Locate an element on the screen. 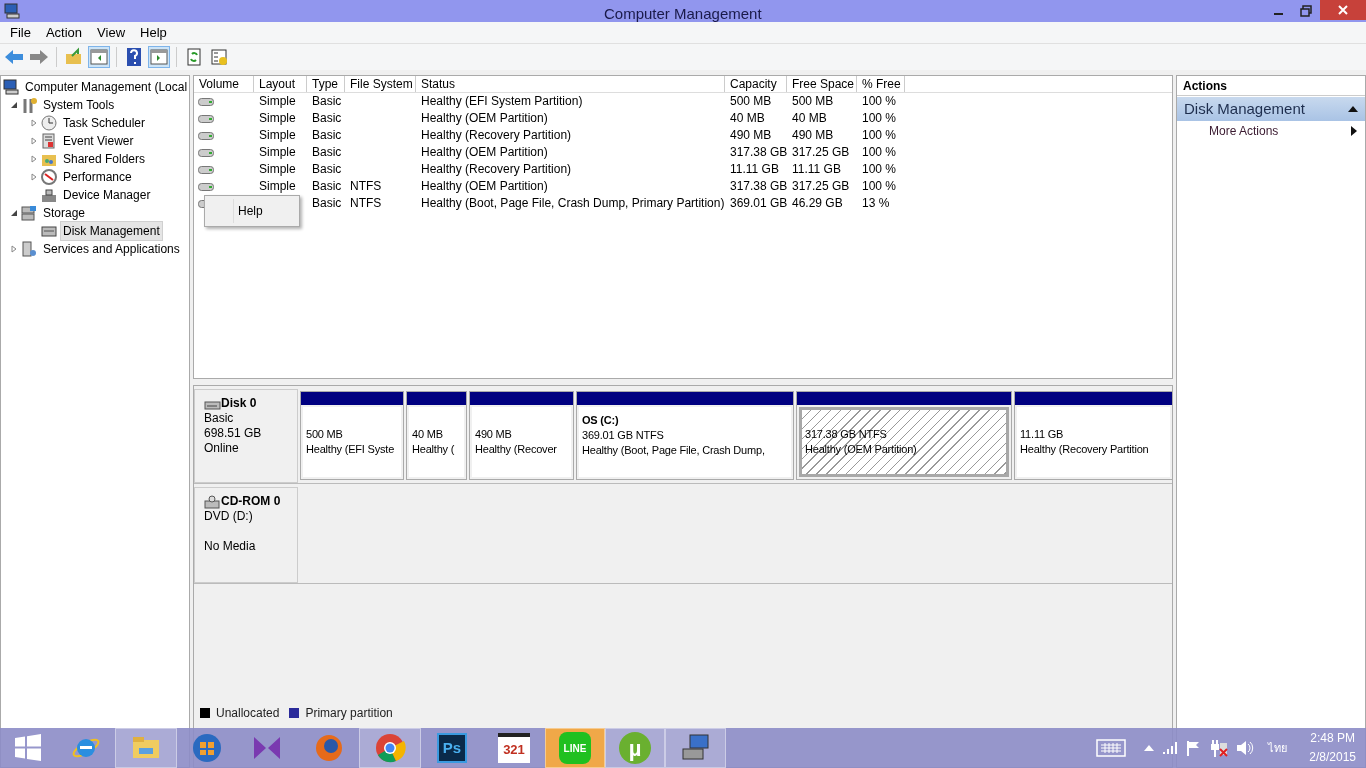 This screenshot has width=1366, height=768. disk-detail: DVD (D:) is located at coordinates (229, 516).